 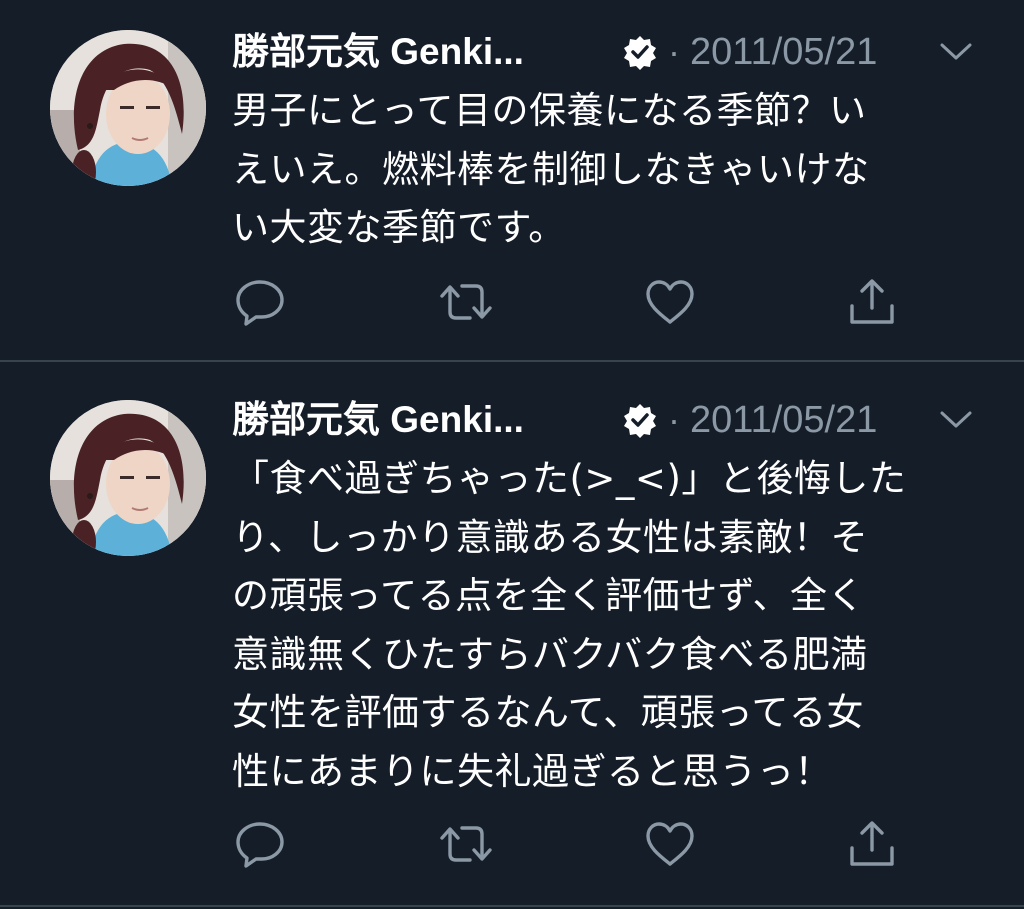 I want to click on tweet-text-line: い大変な季節です。, so click(x=399, y=228).